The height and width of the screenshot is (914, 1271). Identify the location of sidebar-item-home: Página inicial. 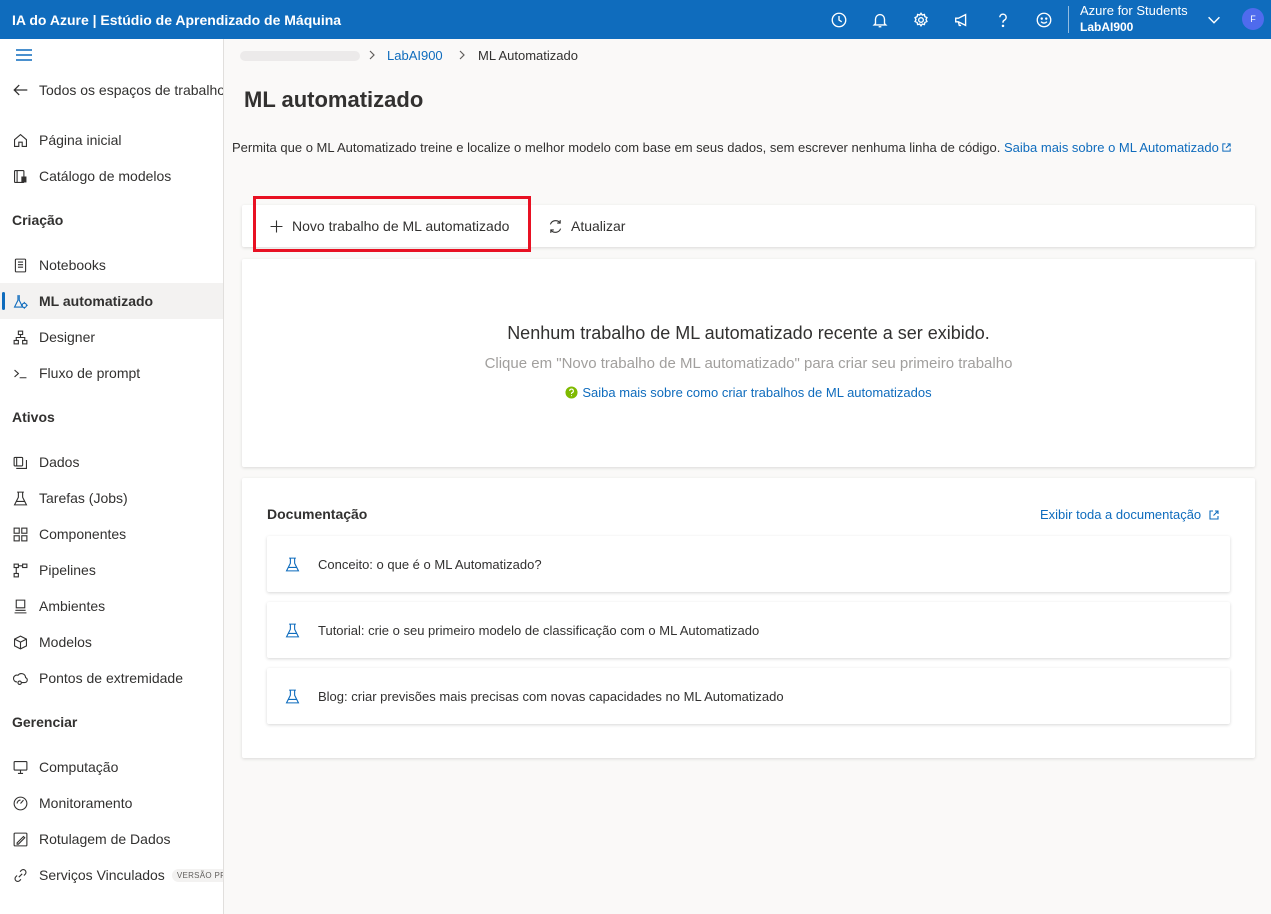
(111, 140).